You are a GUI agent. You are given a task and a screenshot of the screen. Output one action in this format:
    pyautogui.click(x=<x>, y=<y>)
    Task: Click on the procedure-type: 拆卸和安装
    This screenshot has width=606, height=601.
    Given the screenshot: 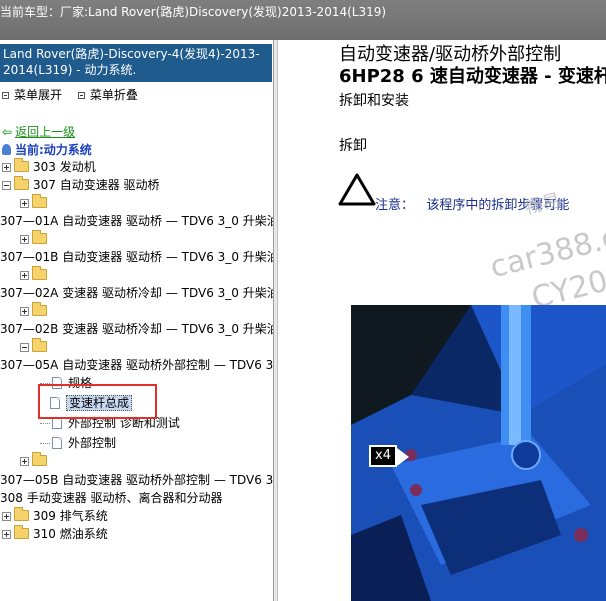 What is the action you would take?
    pyautogui.click(x=374, y=101)
    